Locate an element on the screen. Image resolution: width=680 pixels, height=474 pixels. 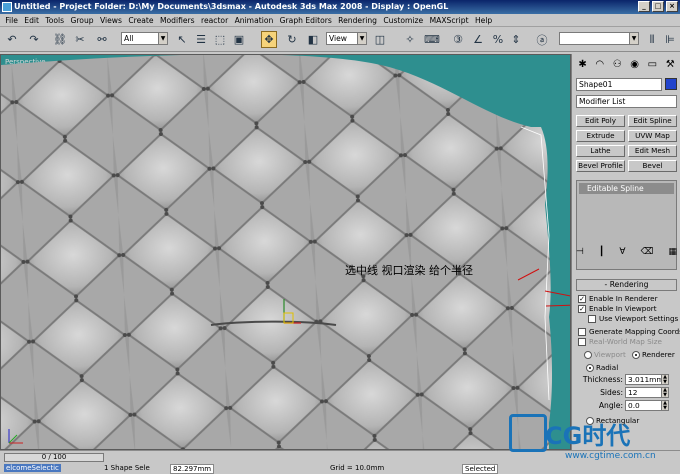
modifier-list-dropdown: Modifier List is located at coordinates (626, 101).